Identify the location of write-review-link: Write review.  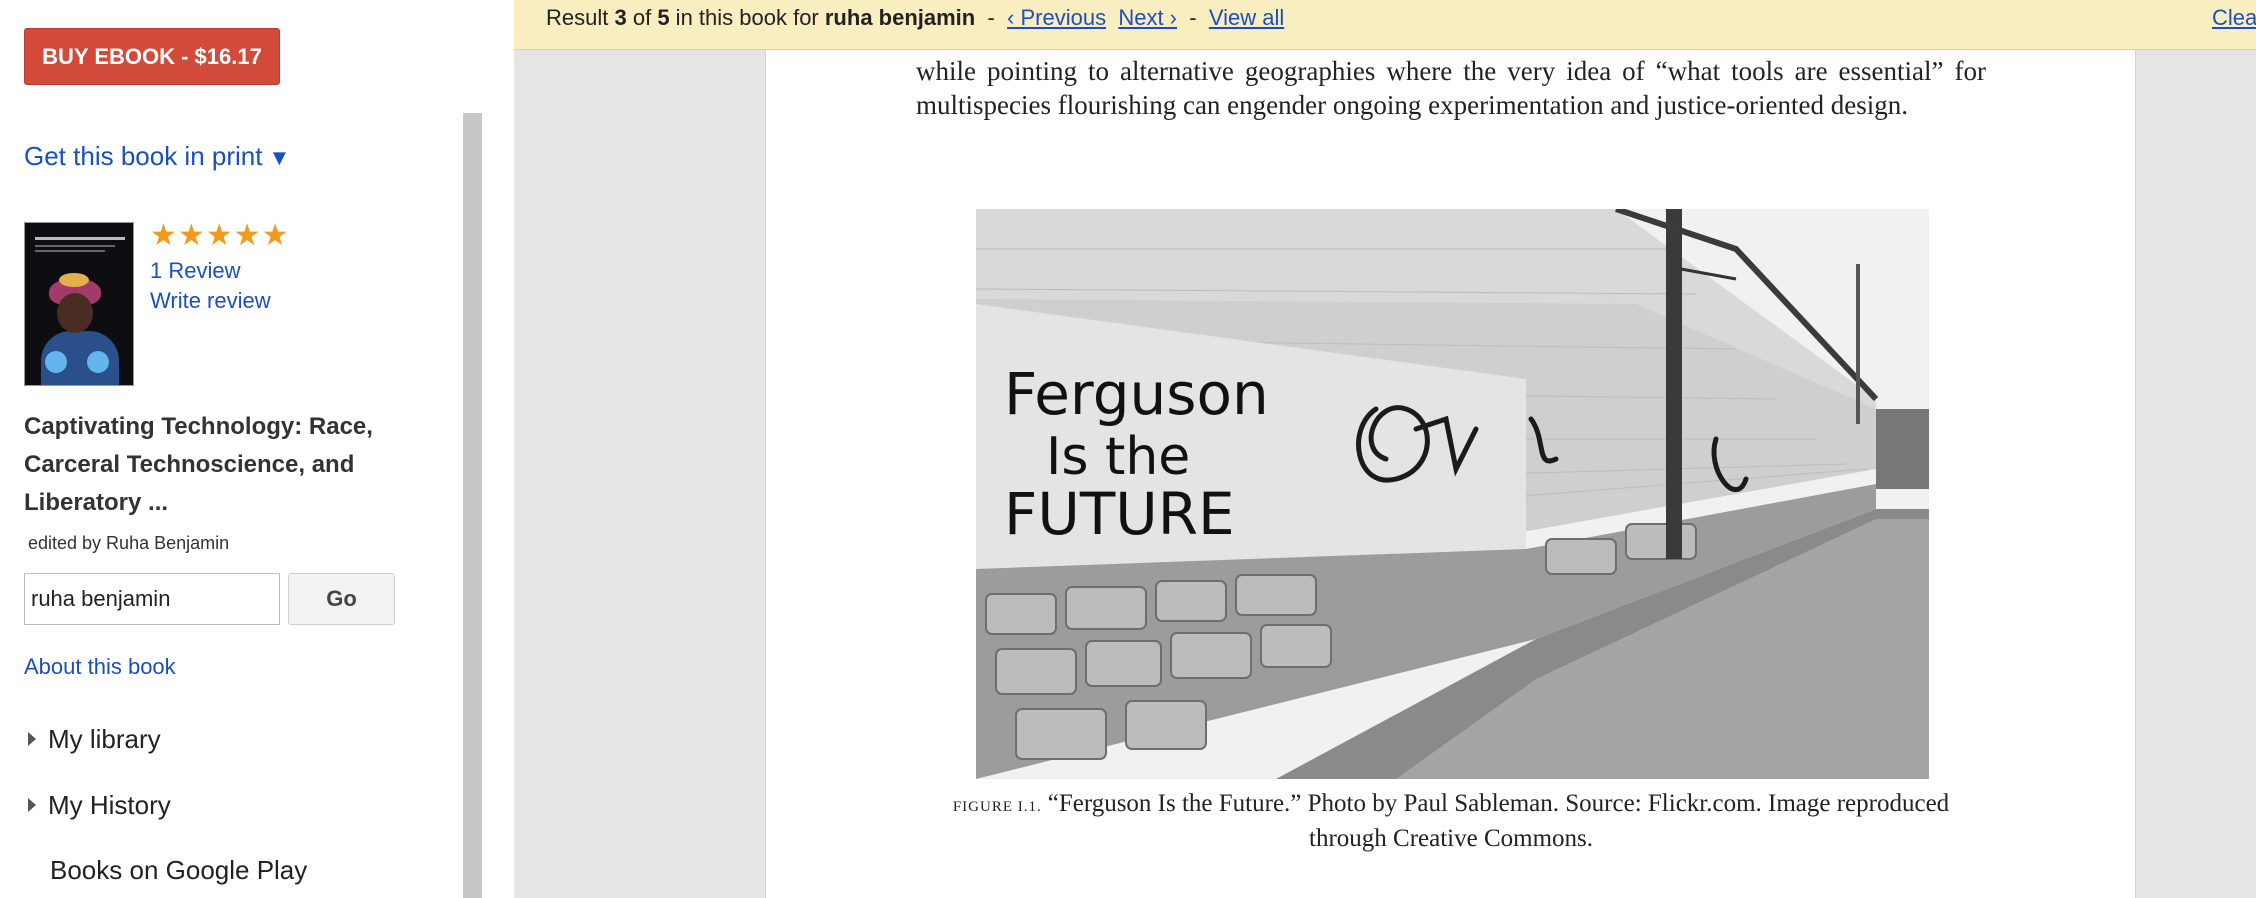
(210, 301).